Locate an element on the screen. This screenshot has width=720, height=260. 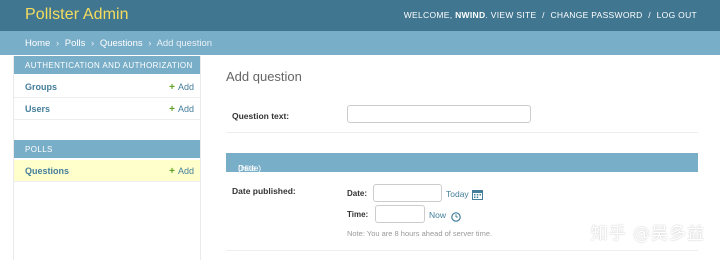
module-caption-polls: Polls is located at coordinates (107, 149).